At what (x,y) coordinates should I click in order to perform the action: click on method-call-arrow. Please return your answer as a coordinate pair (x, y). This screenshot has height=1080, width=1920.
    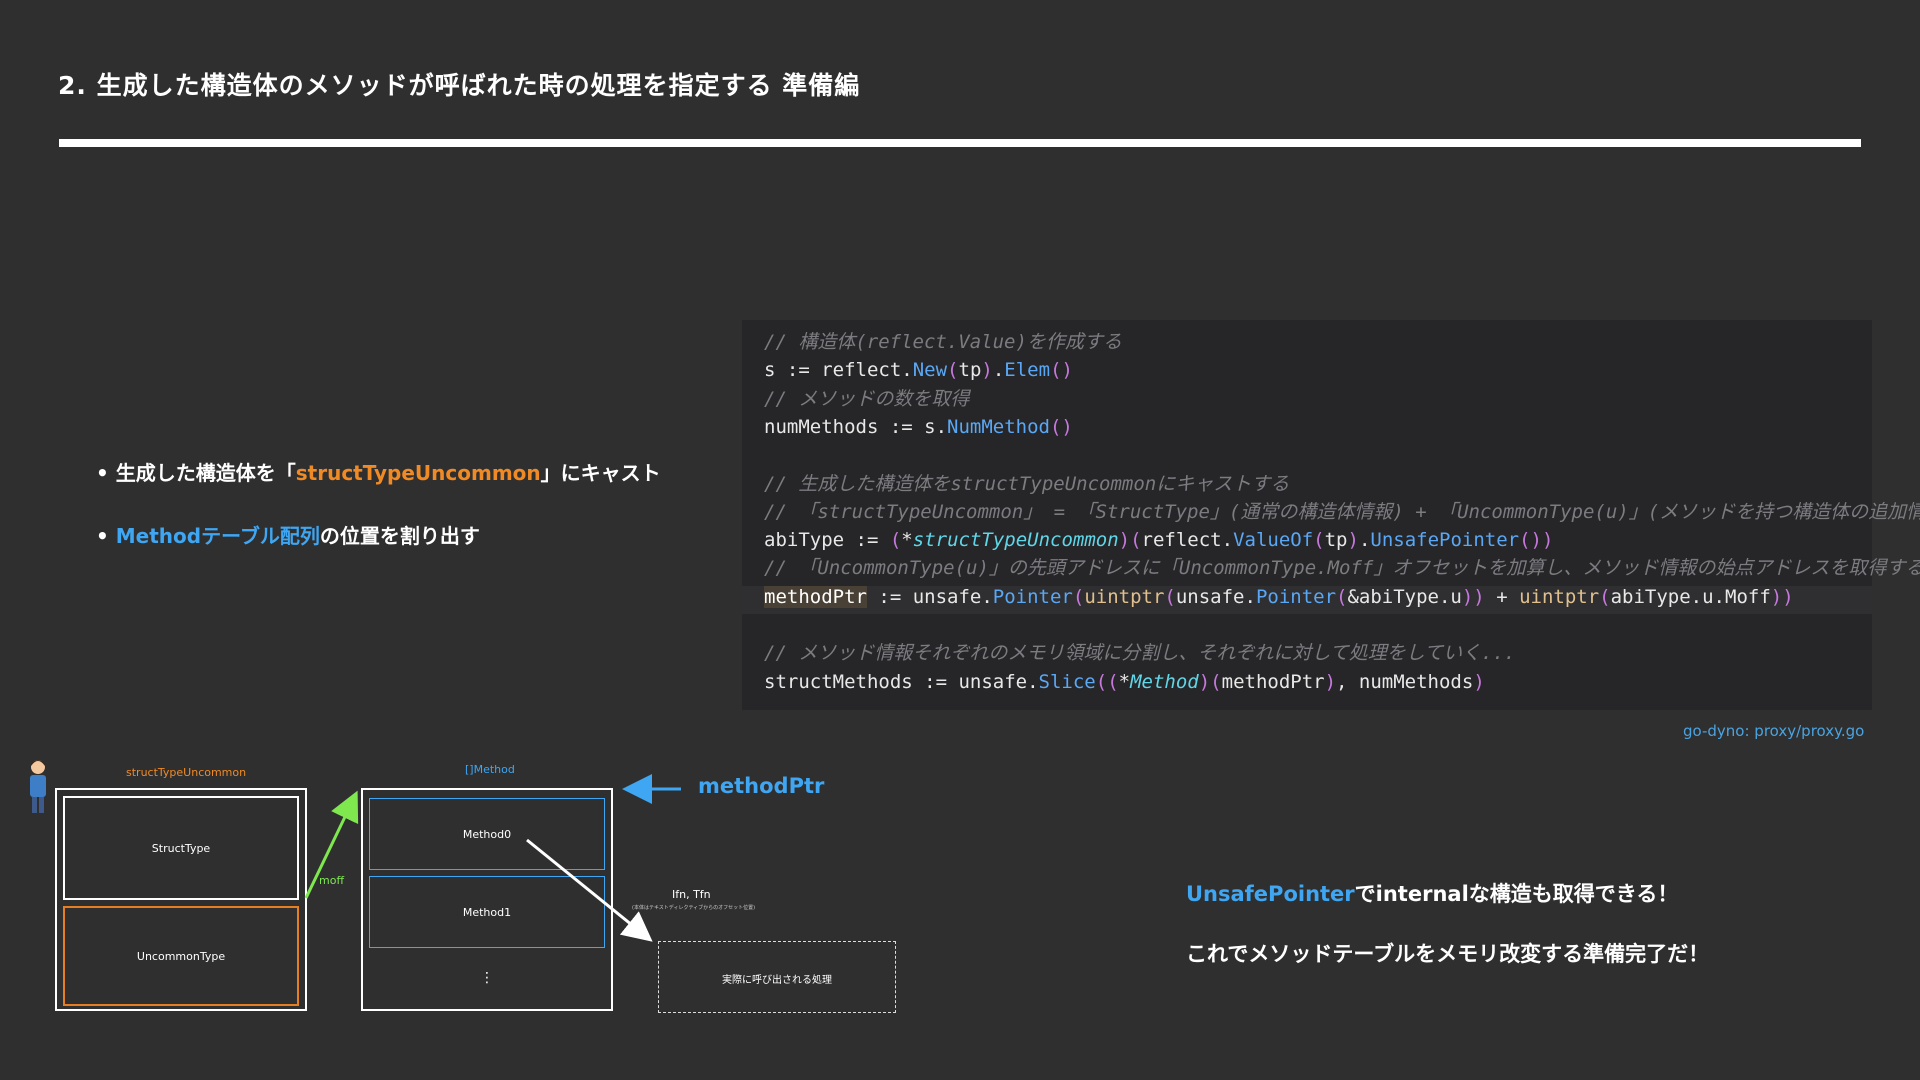
    Looking at the image, I should click on (589, 890).